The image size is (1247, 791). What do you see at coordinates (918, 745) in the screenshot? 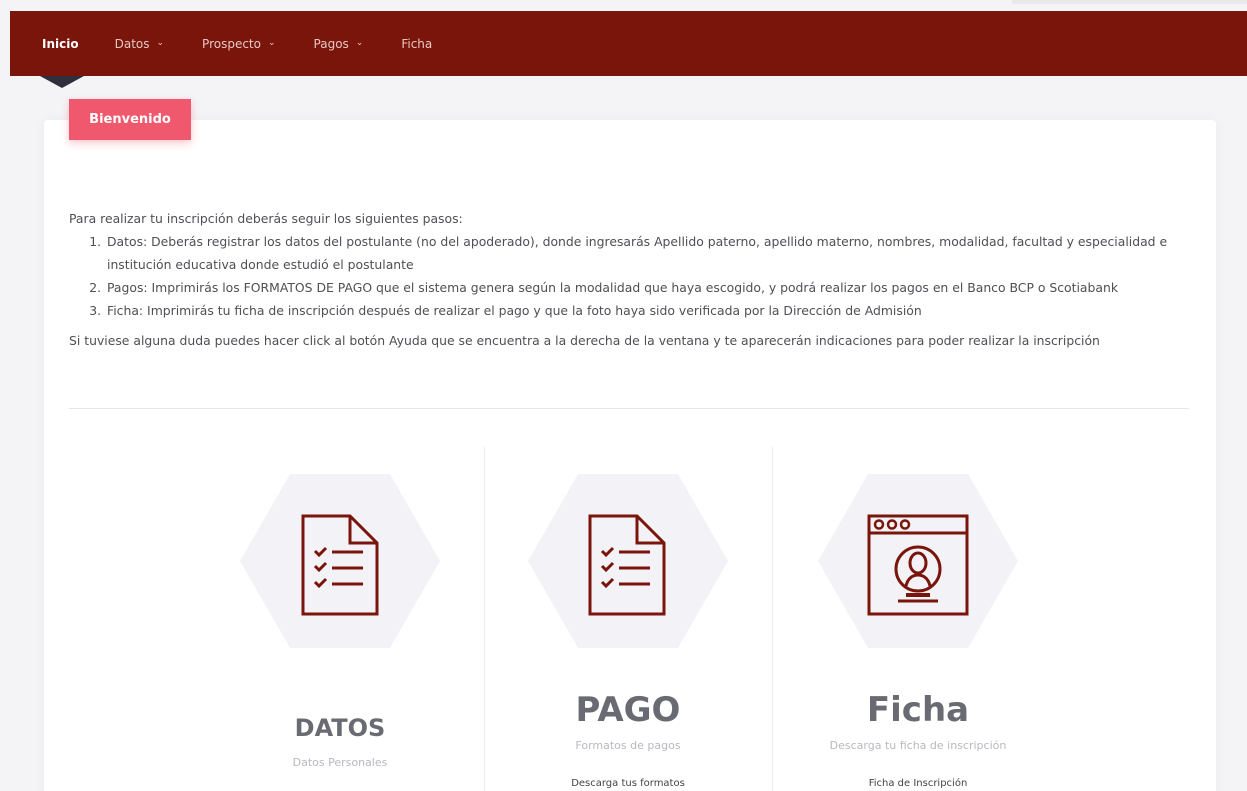
I see `feature-subtitle: Descarga tu ficha de inscripción` at bounding box center [918, 745].